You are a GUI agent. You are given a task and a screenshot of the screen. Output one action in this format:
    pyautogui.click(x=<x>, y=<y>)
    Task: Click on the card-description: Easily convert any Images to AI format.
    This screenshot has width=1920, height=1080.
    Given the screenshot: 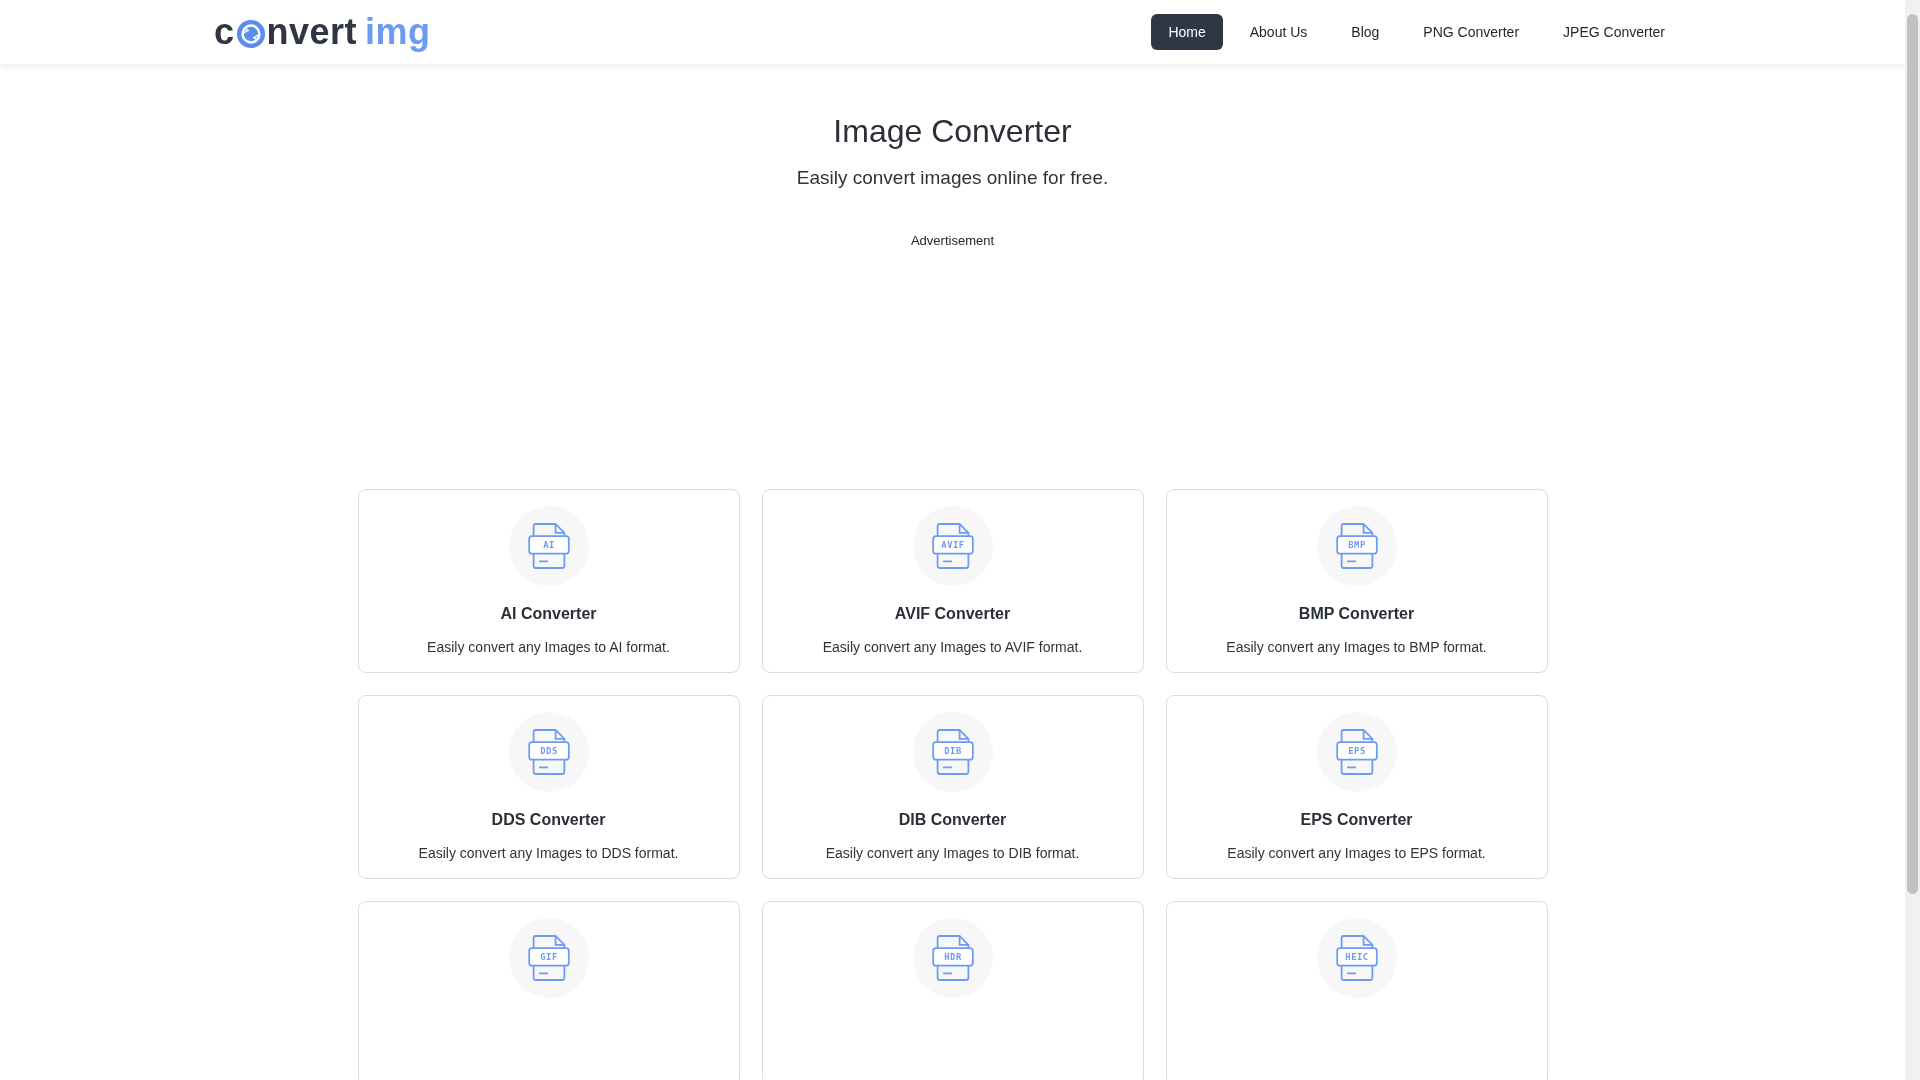 What is the action you would take?
    pyautogui.click(x=548, y=647)
    